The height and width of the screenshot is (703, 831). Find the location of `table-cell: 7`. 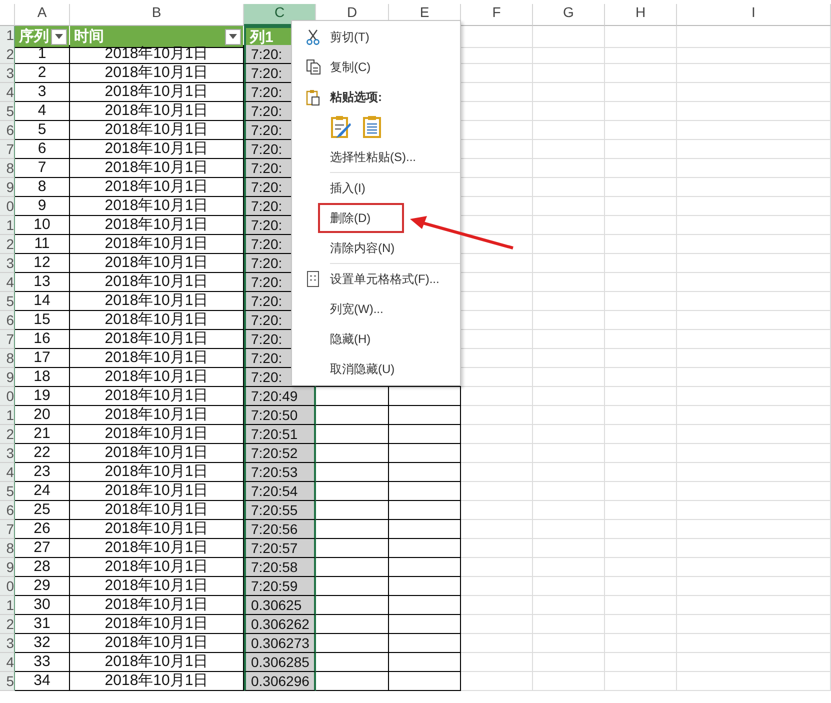

table-cell: 7 is located at coordinates (42, 167).